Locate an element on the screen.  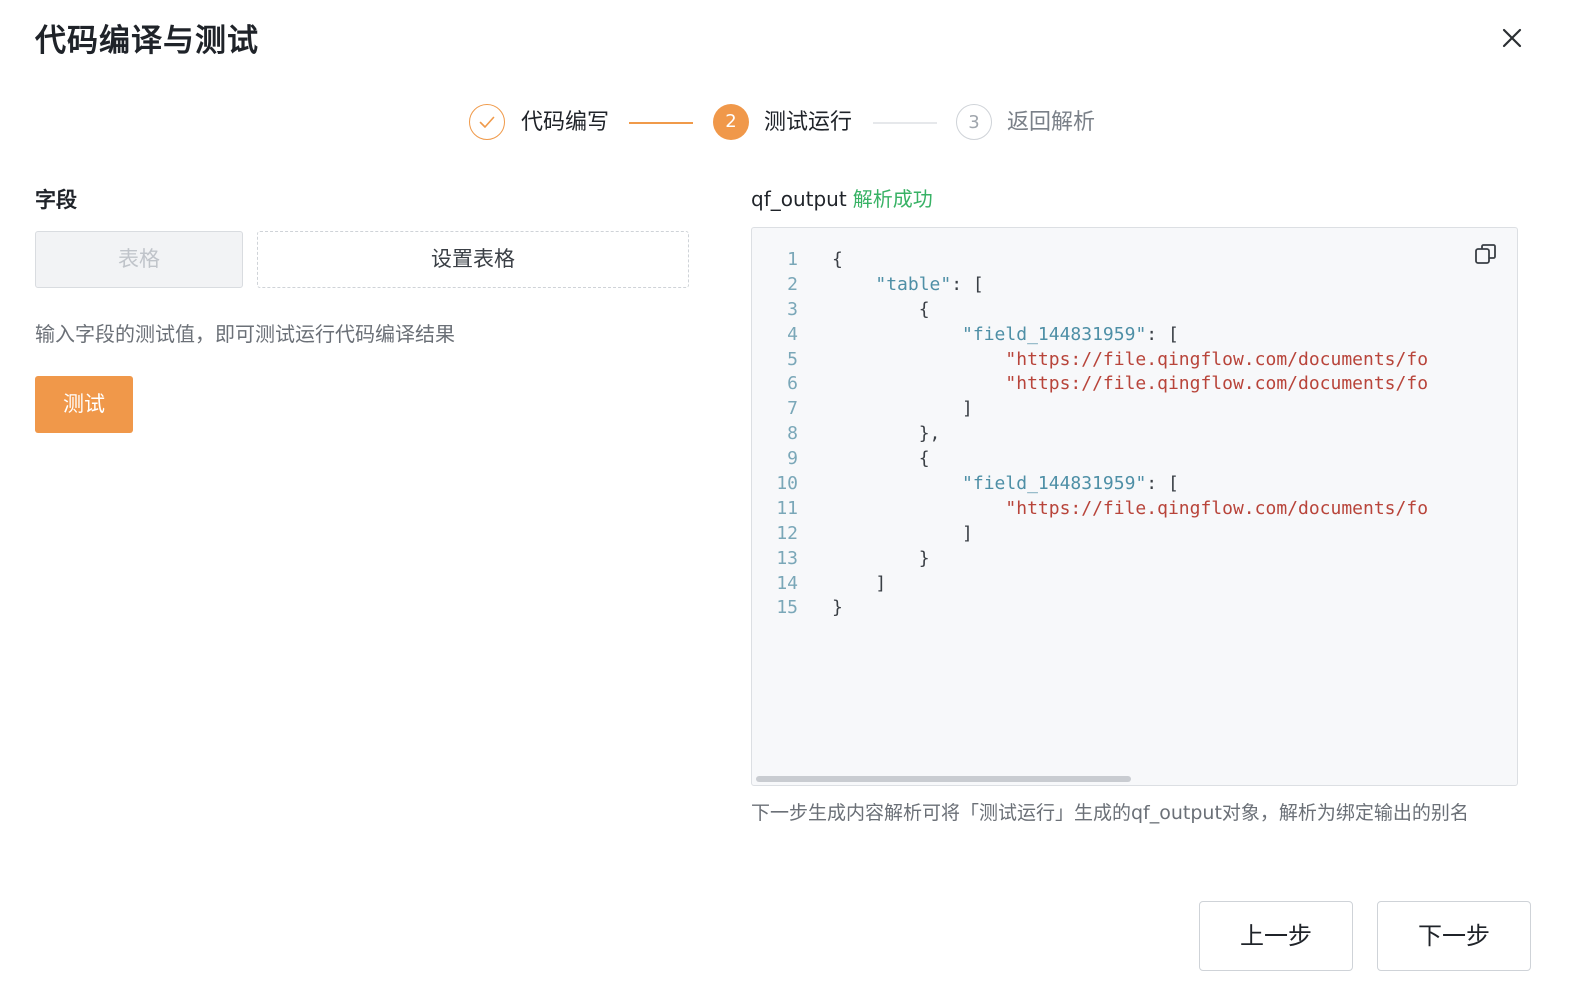
steps-indicator: 代码编写 2 测试运行 3 返回解析 is located at coordinates (789, 123).